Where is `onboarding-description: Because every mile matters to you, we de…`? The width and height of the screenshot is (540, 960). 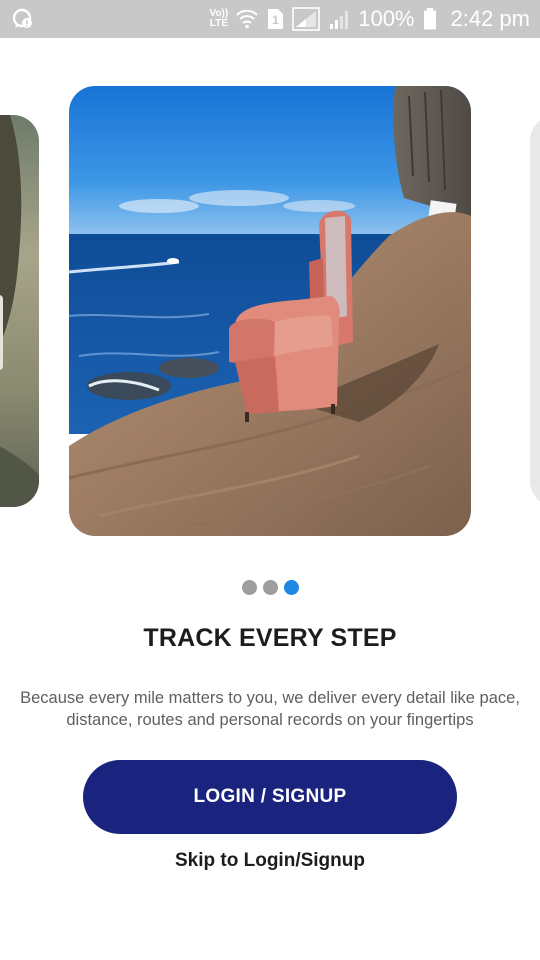 onboarding-description: Because every mile matters to you, we de… is located at coordinates (270, 709).